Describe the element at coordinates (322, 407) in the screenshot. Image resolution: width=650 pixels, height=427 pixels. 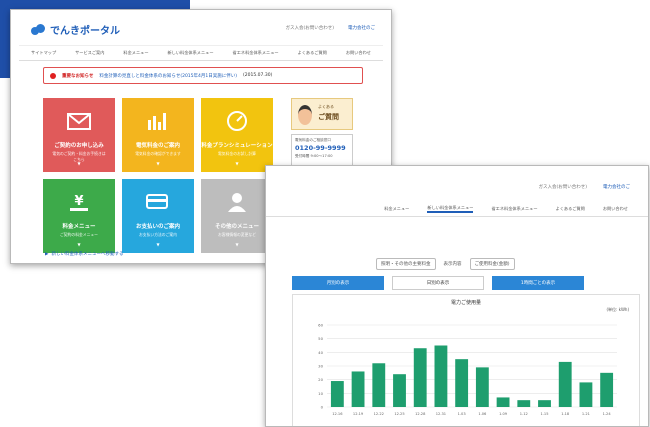
I see `y-tick-label: 0` at that location.